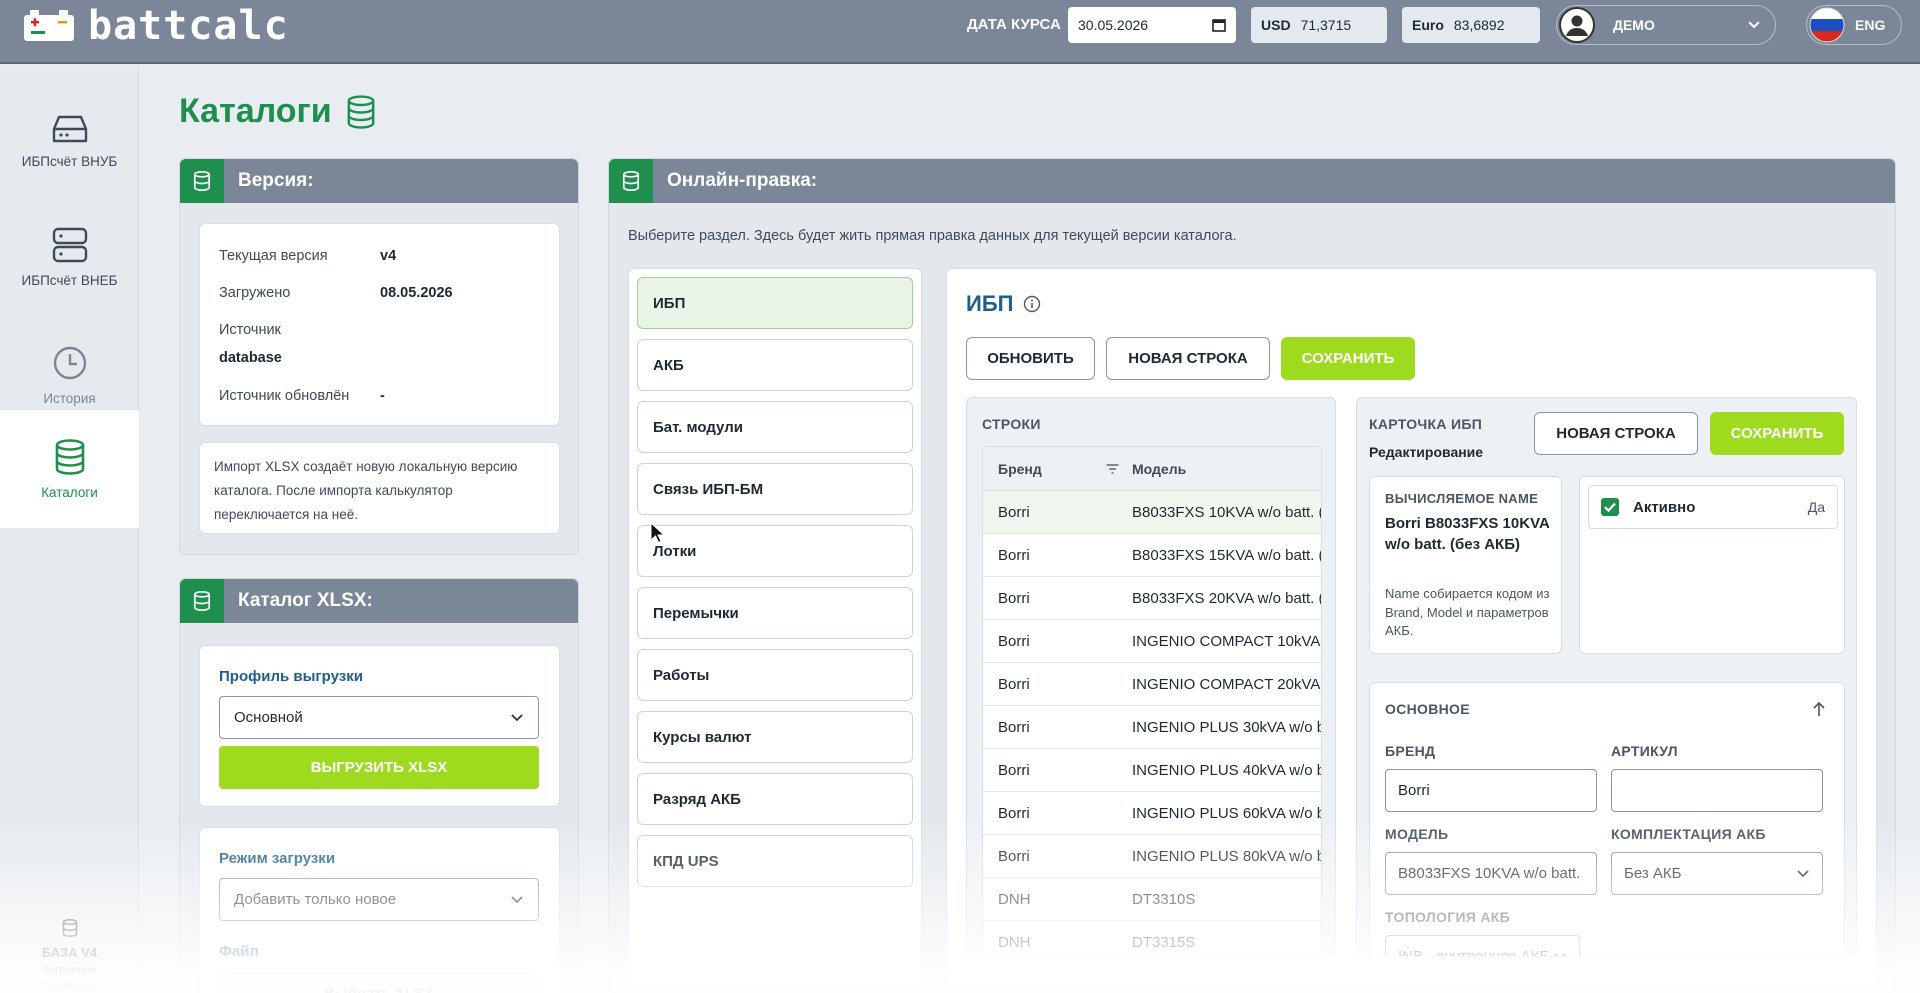 This screenshot has height=993, width=1920. I want to click on table-row: Borri B8033FXS 15KVA w/o batt. (без АКБ), so click(1152, 555).